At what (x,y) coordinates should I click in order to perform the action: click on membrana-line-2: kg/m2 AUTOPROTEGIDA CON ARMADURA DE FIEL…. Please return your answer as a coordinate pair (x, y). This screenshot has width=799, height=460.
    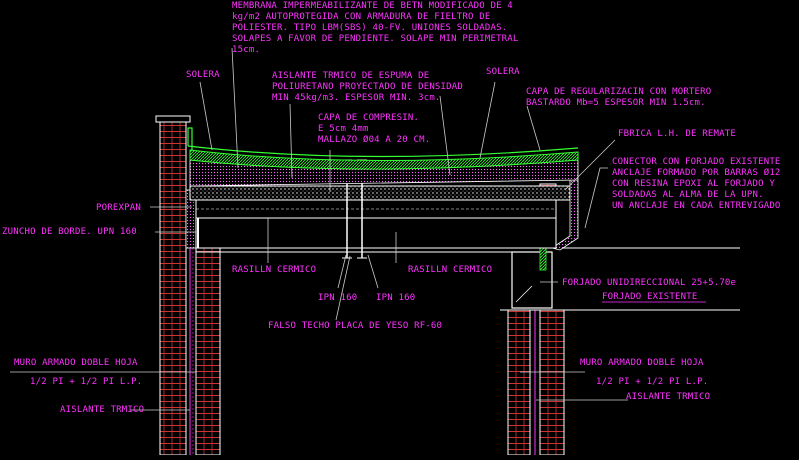
    Looking at the image, I should click on (361, 17).